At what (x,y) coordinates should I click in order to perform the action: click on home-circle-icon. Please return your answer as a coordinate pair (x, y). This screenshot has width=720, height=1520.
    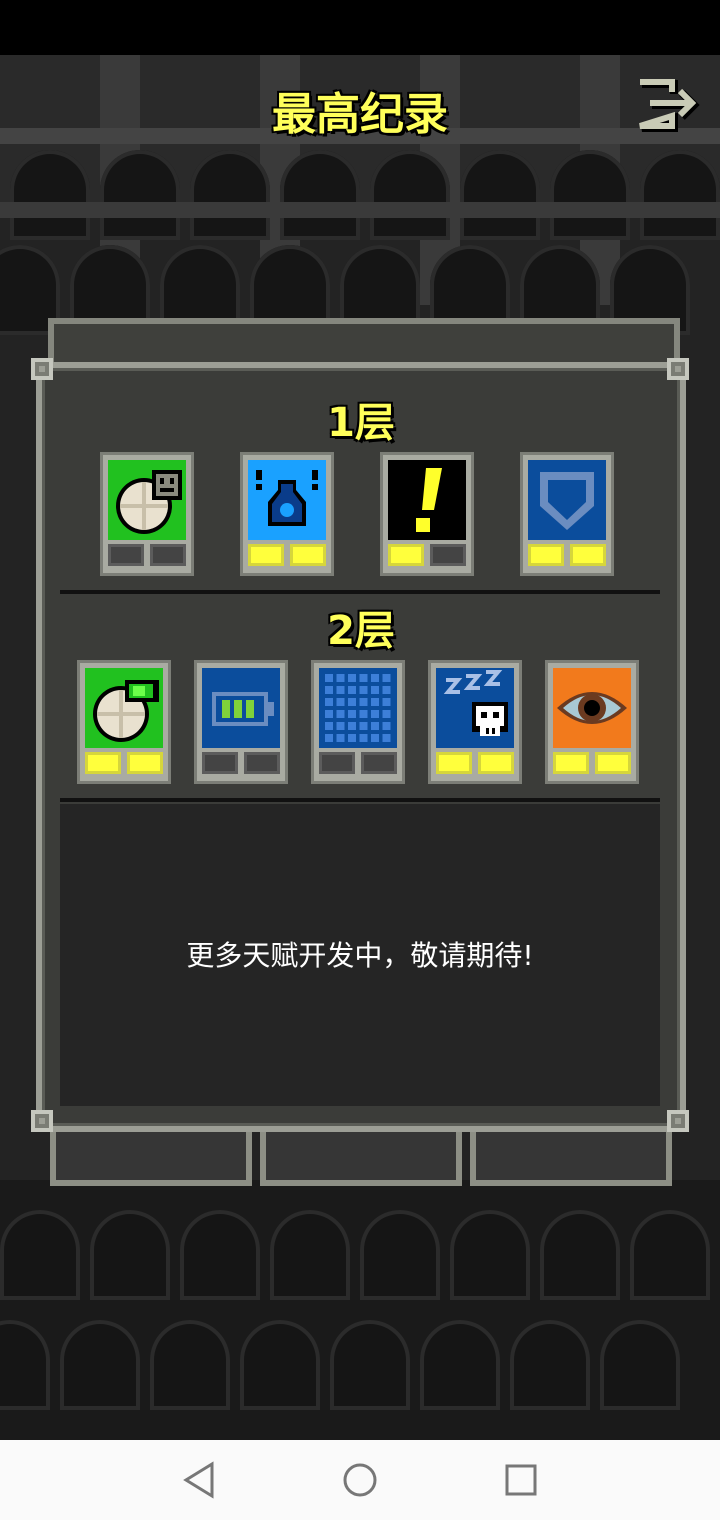
    Looking at the image, I should click on (360, 1480).